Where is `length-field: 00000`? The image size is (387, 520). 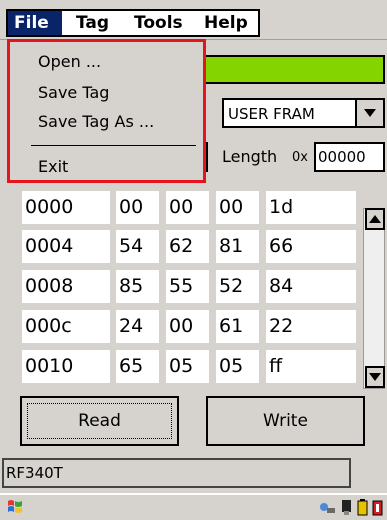
length-field: 00000 is located at coordinates (349, 157).